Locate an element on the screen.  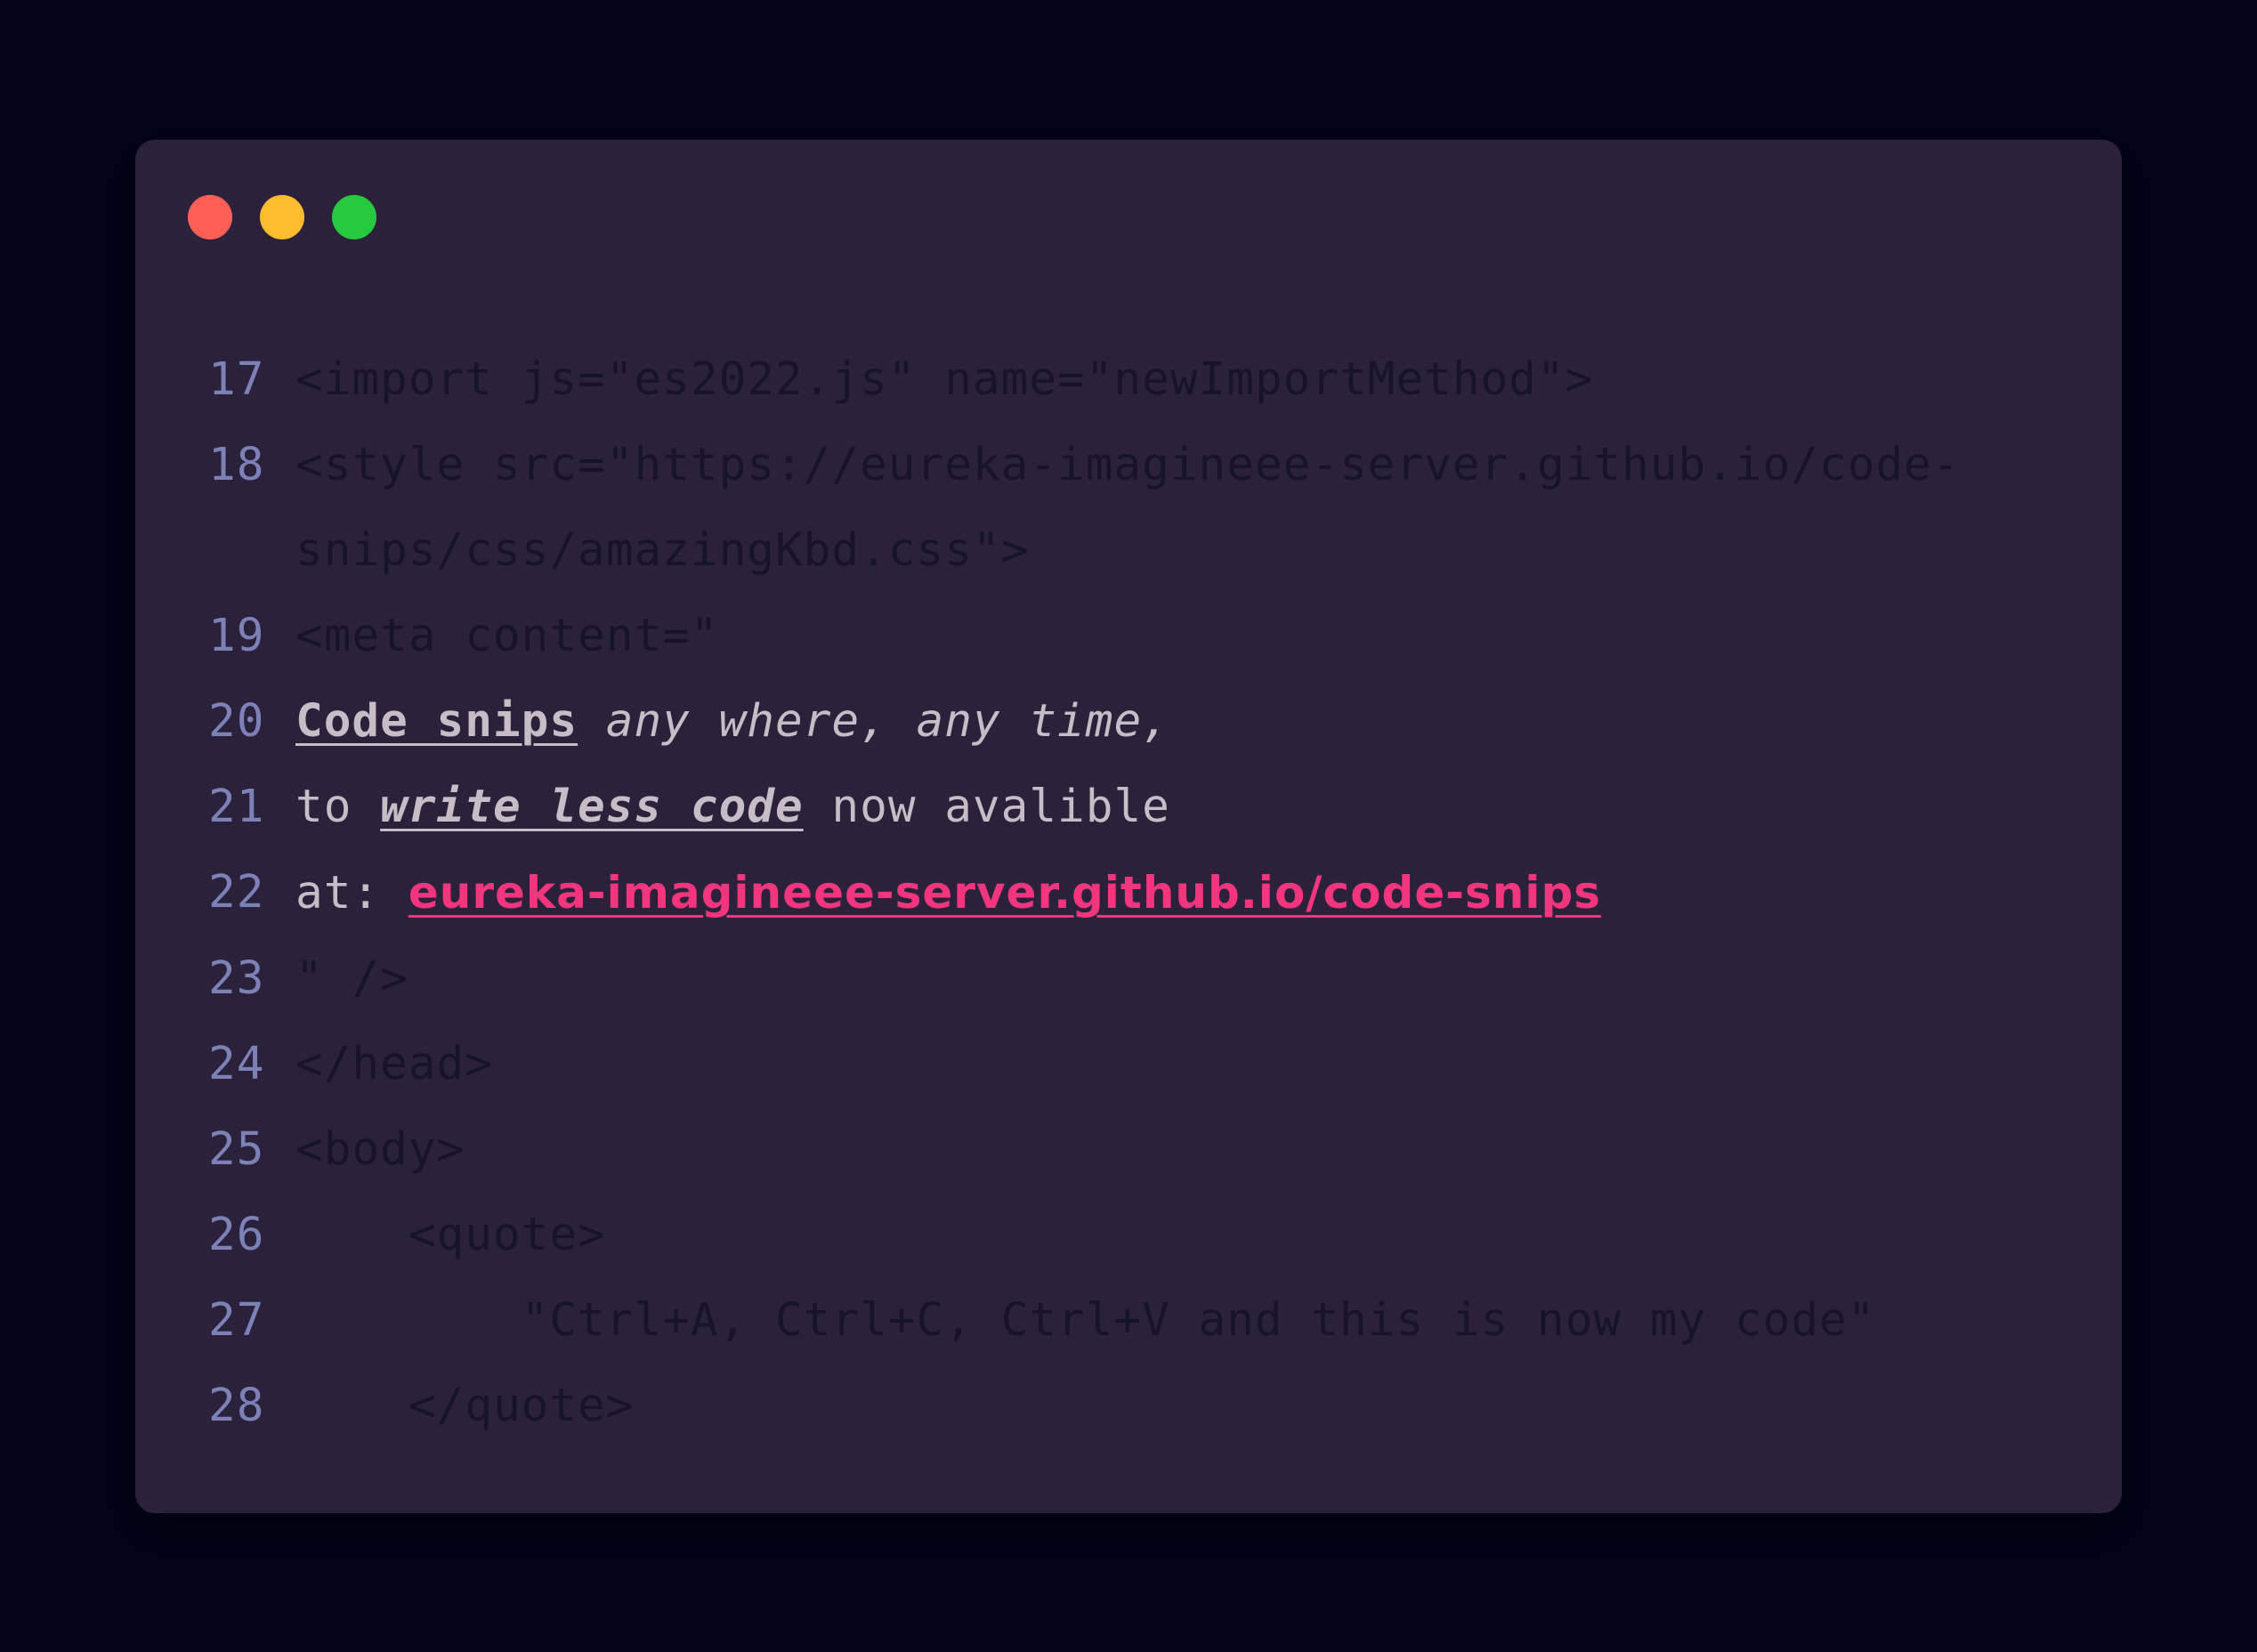
tagline-text: any where, any time, is located at coordinates (887, 721).